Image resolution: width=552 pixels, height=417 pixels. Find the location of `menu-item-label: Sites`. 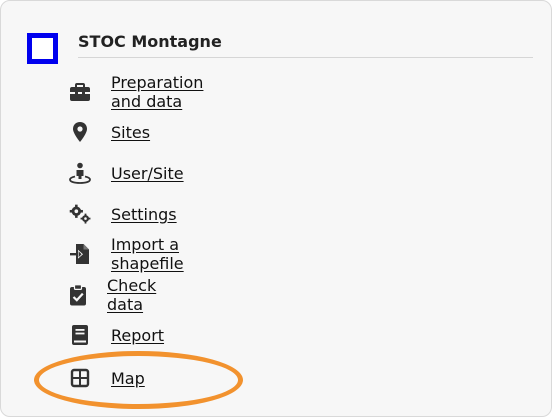

menu-item-label: Sites is located at coordinates (131, 132).